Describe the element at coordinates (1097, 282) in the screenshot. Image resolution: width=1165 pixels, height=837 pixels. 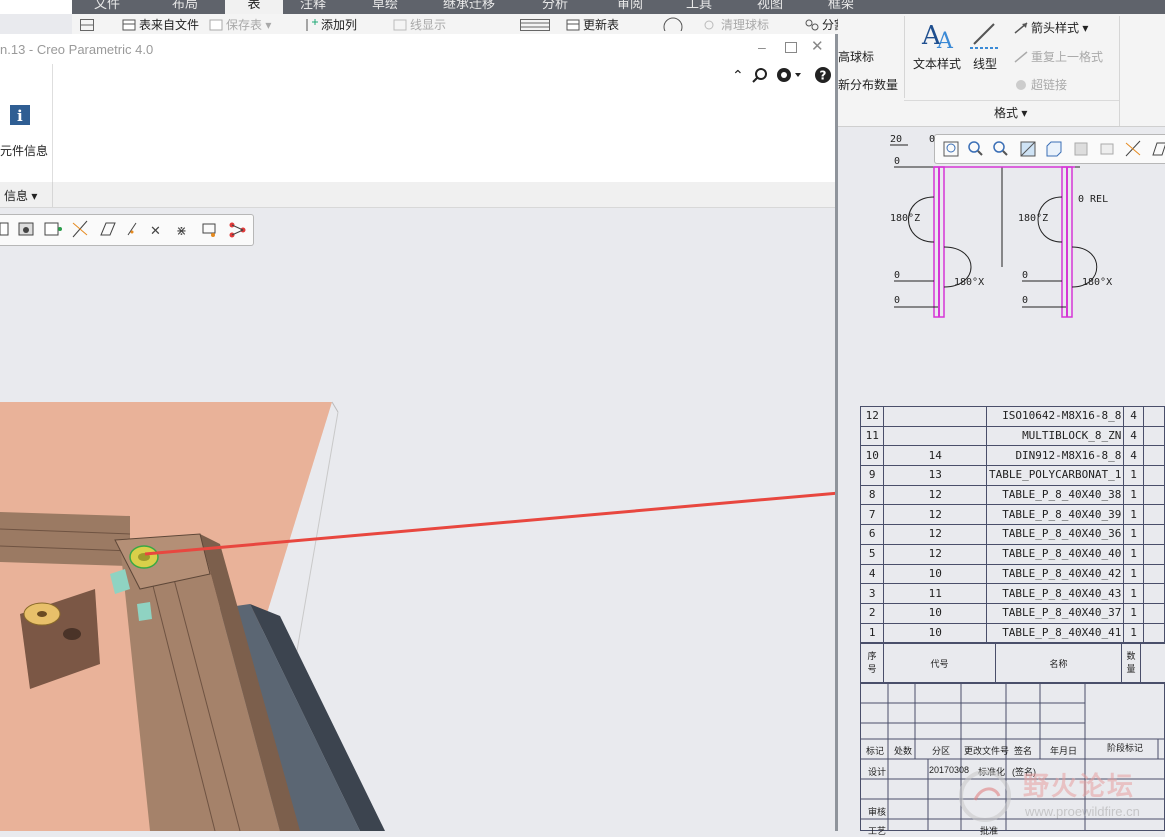
I see `dim-180x-right: 180°X` at that location.